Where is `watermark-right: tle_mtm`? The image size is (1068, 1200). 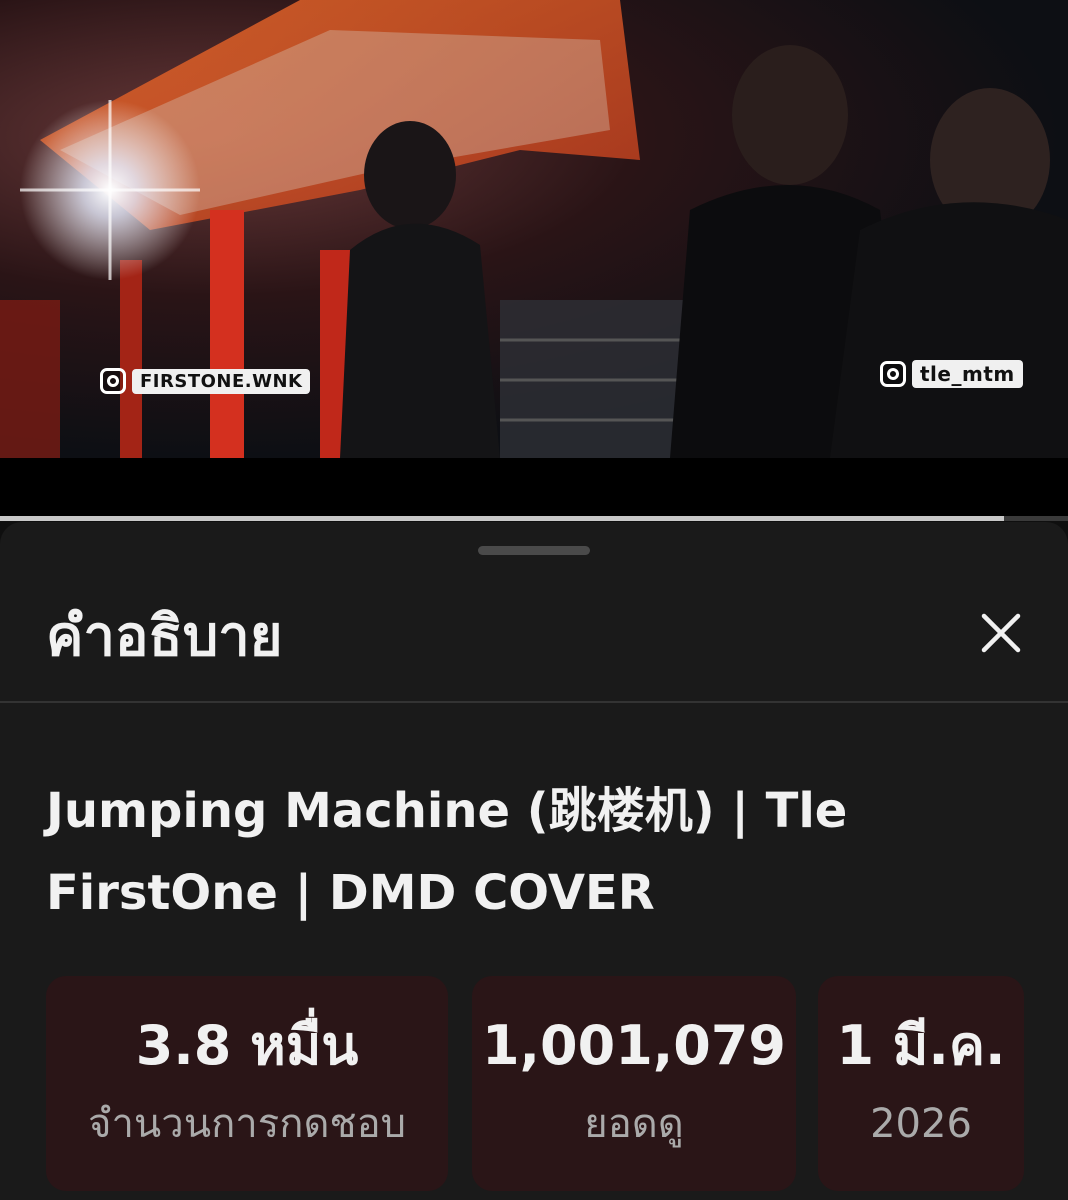 watermark-right: tle_mtm is located at coordinates (951, 374).